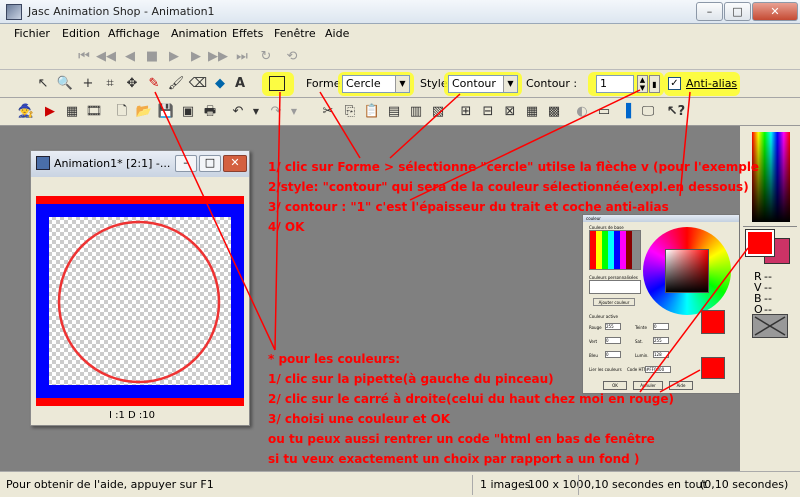 This screenshot has width=800, height=497. Describe the element at coordinates (654, 84) in the screenshot. I see `contour-slider-icon: ▮` at that location.